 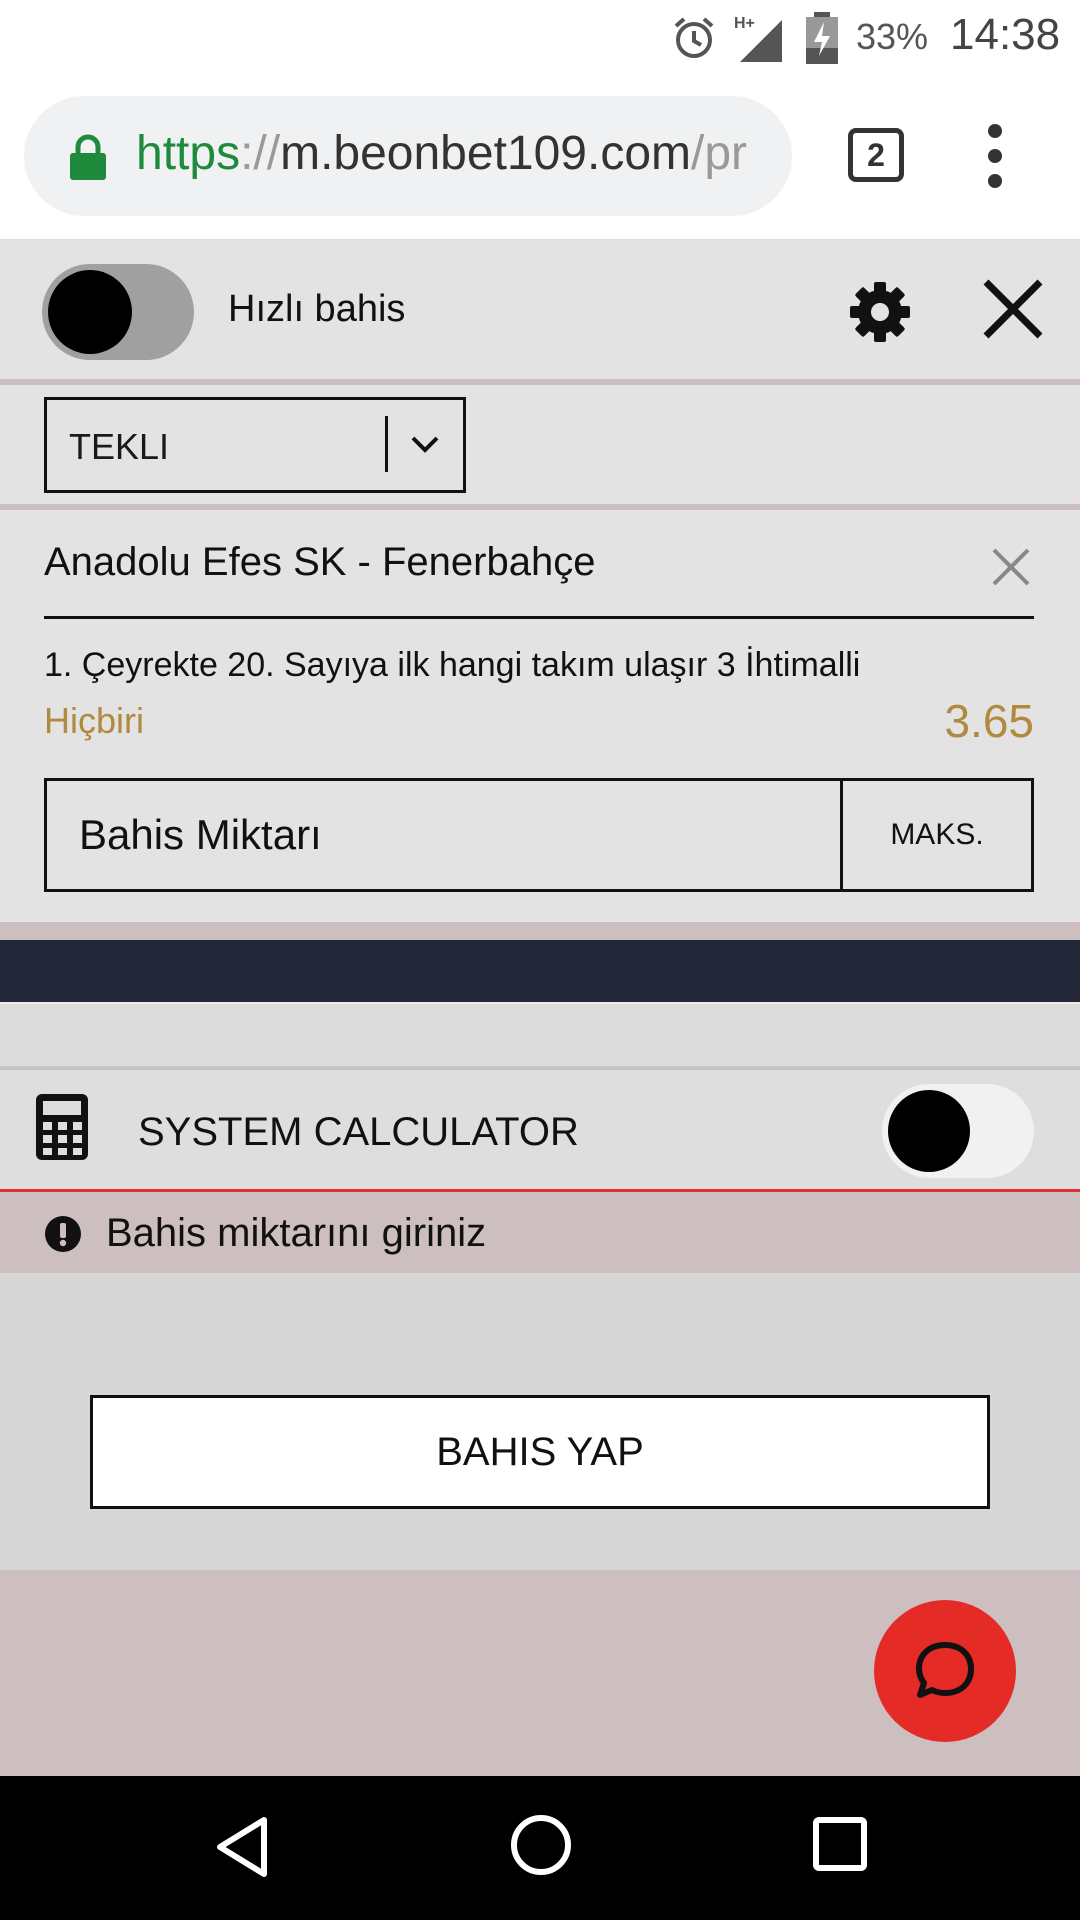 I want to click on close-icon, so click(x=1013, y=309).